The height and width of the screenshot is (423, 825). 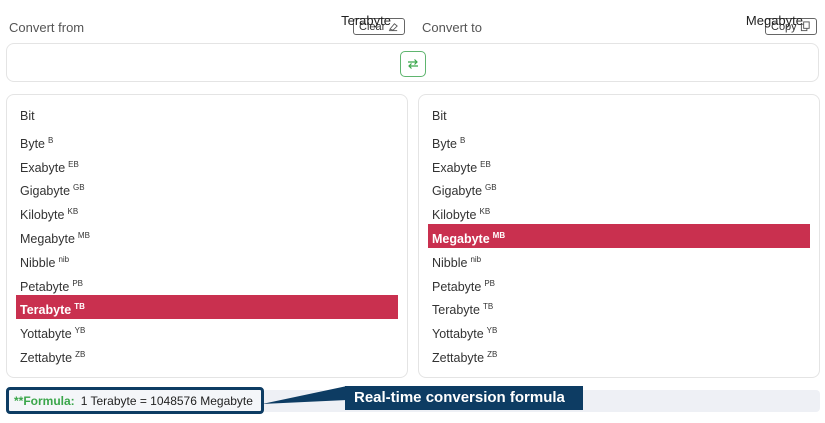 What do you see at coordinates (366, 20) in the screenshot?
I see `from-unit-display: Terabyte` at bounding box center [366, 20].